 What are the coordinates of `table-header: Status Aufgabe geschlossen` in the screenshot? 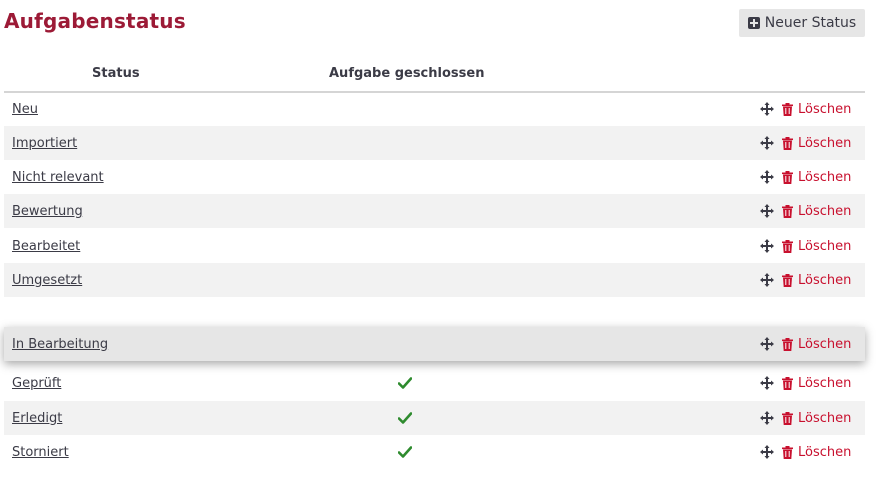 It's located at (434, 74).